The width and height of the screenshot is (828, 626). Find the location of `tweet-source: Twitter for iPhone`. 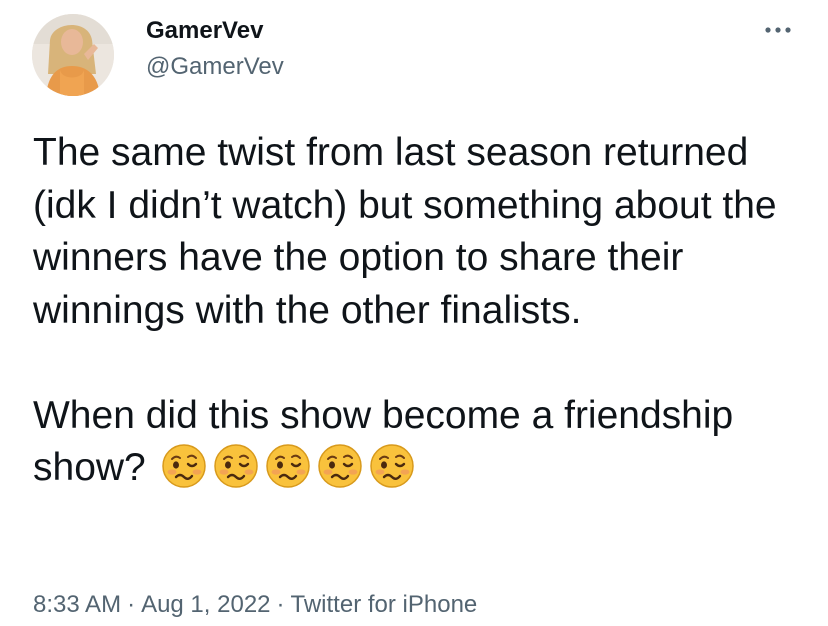

tweet-source: Twitter for iPhone is located at coordinates (384, 604).